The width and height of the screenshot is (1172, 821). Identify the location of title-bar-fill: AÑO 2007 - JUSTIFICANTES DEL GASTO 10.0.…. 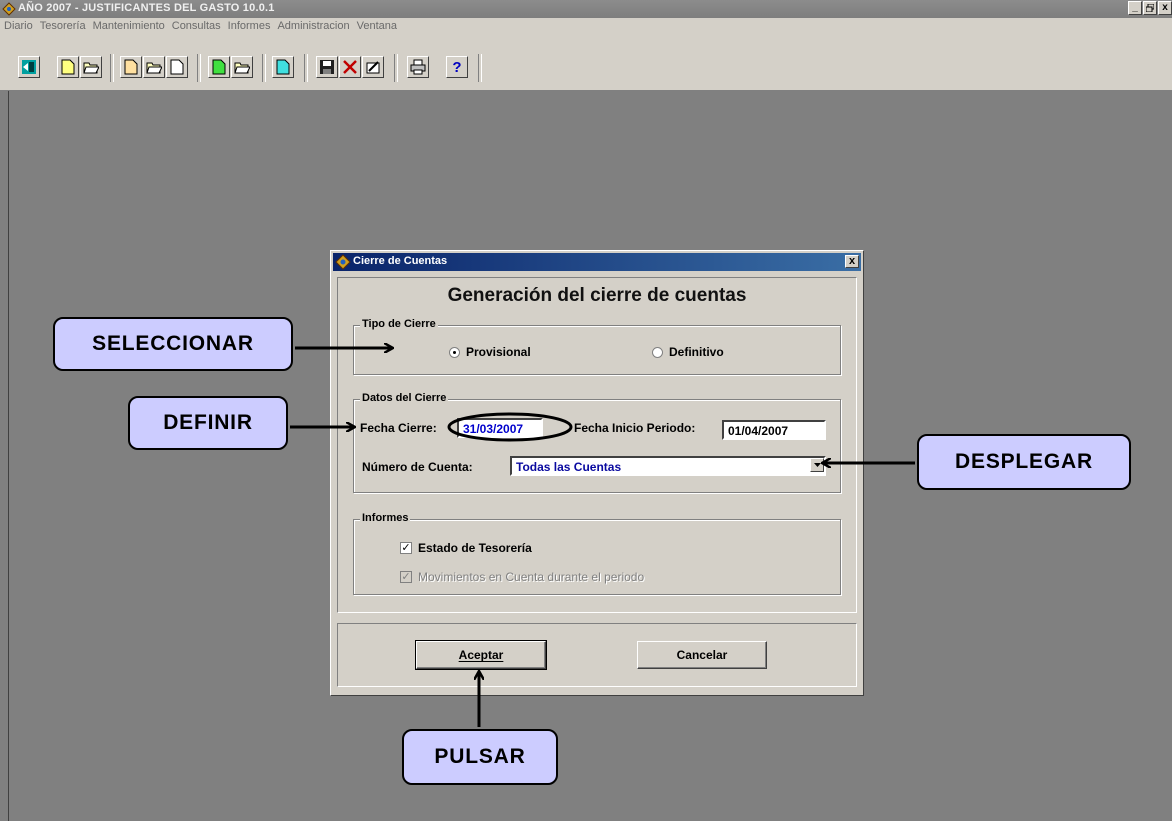
(586, 9).